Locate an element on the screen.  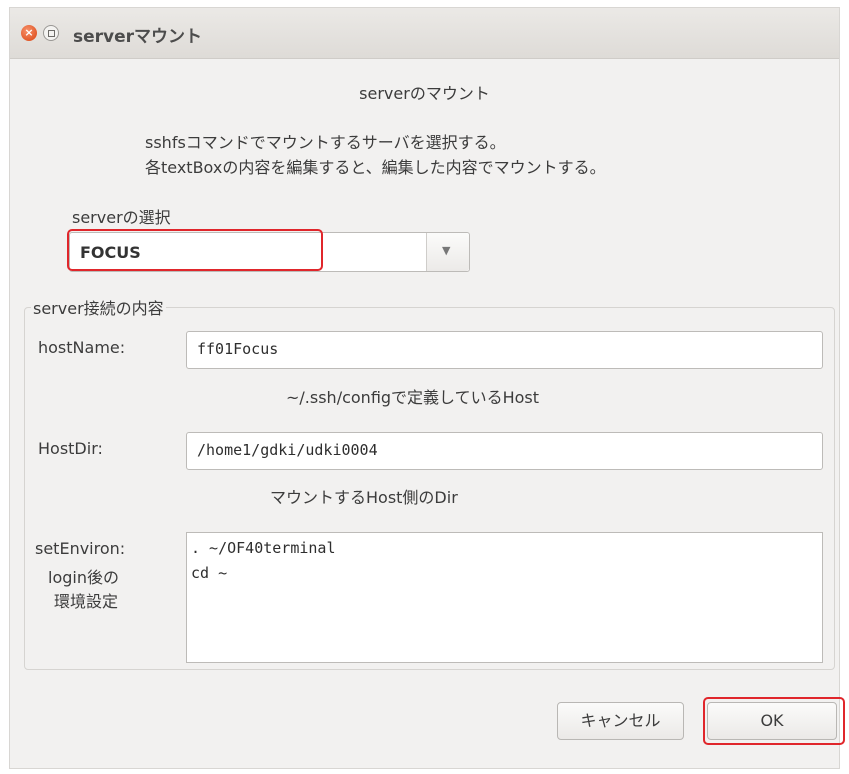
setenviron-sublabel-2: 環境設定 is located at coordinates (86, 601).